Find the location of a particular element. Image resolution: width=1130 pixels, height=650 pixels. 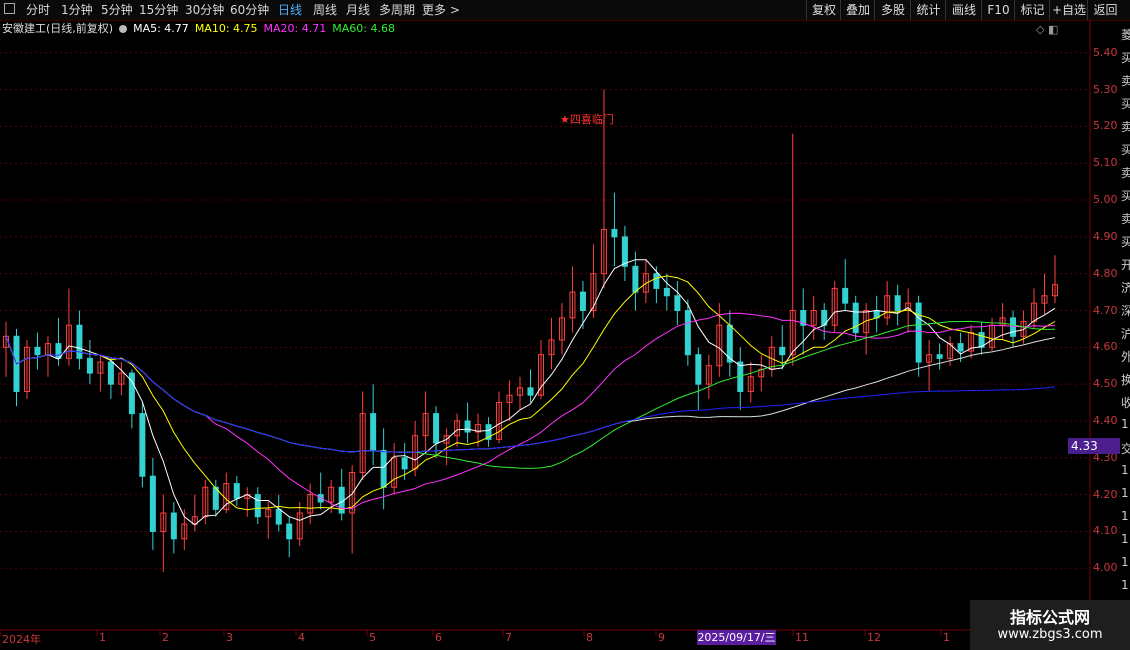

toolbar-button-8: 返回 is located at coordinates (1105, 10).